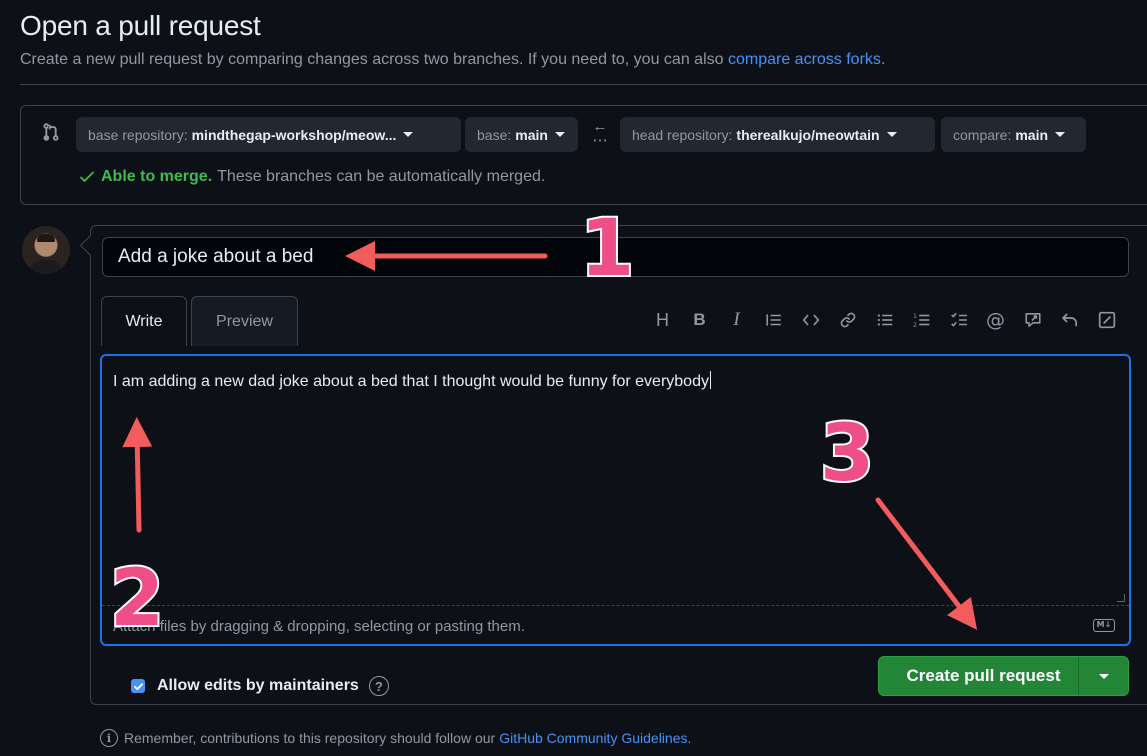 The image size is (1147, 756). I want to click on base-branch-select: base: main, so click(521, 134).